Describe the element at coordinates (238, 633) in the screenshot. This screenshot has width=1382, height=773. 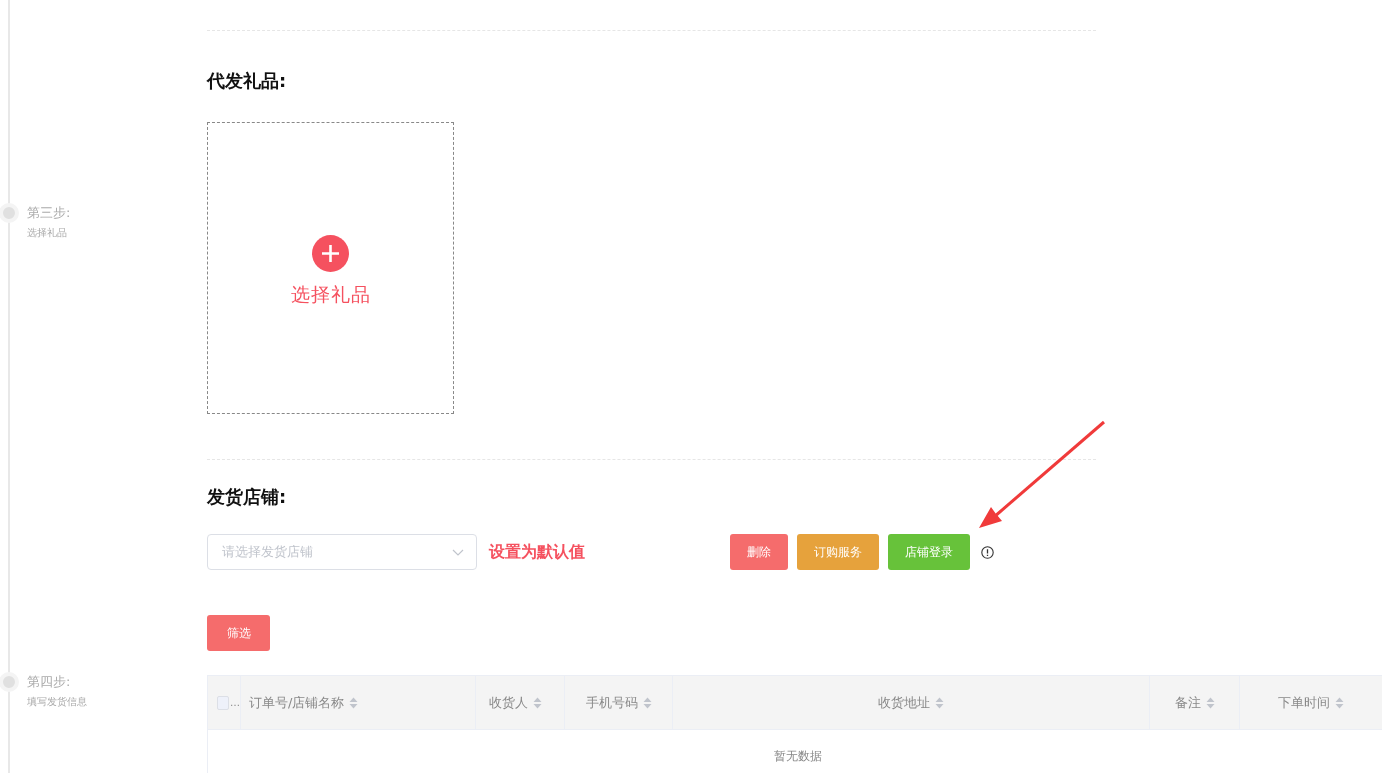
I see `filter-button: 筛选` at that location.